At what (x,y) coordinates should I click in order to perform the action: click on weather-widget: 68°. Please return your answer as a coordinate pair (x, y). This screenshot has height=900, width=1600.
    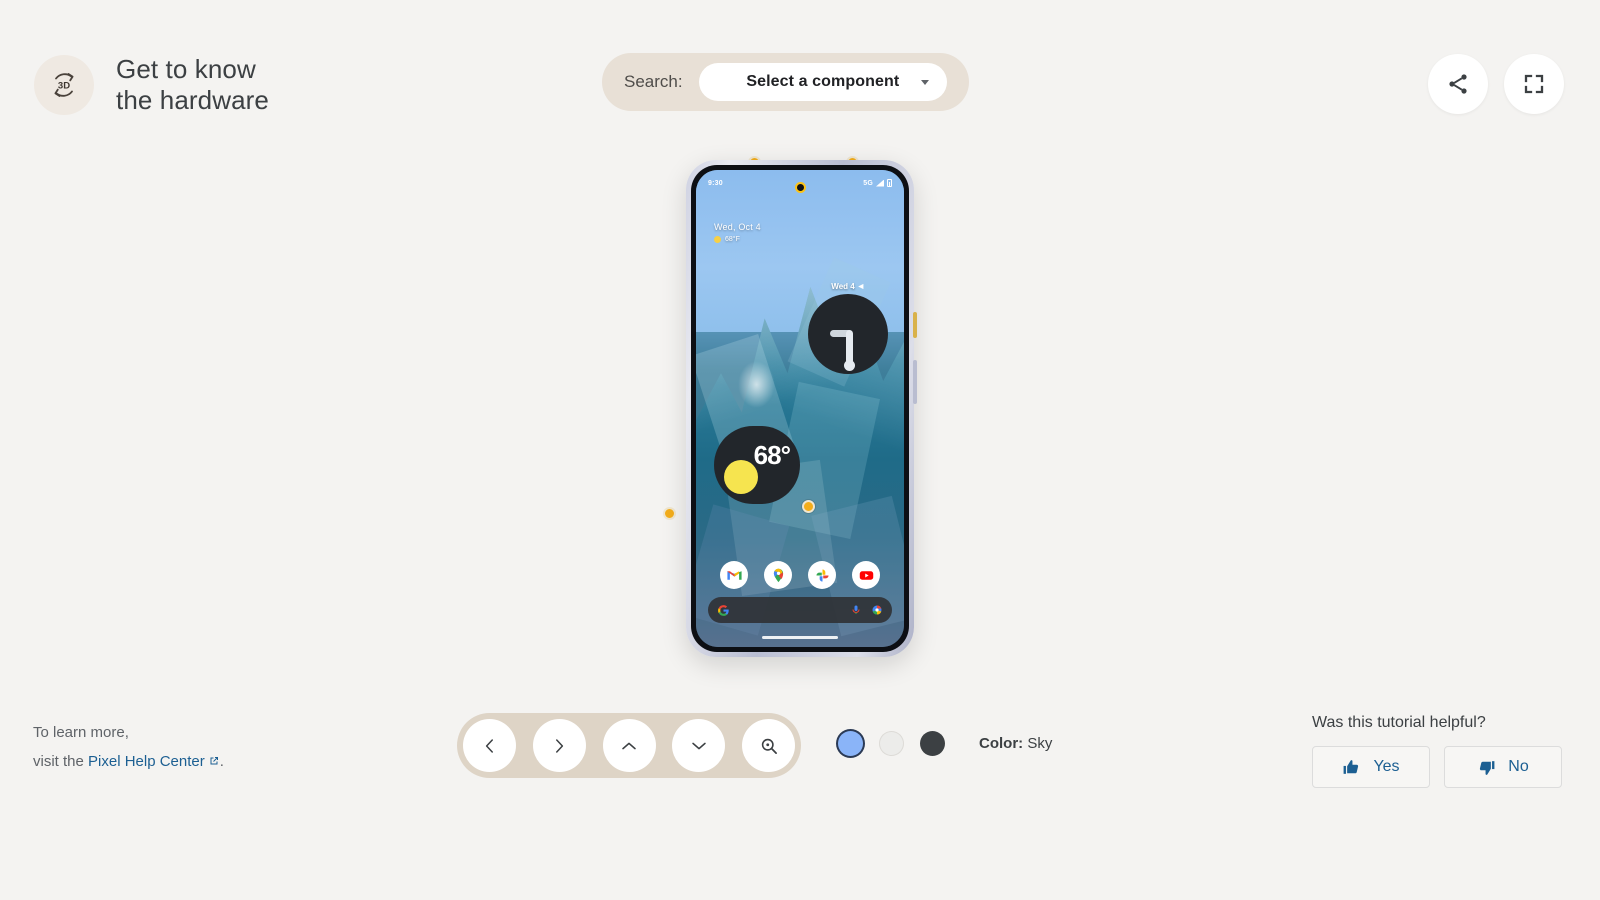
    Looking at the image, I should click on (757, 465).